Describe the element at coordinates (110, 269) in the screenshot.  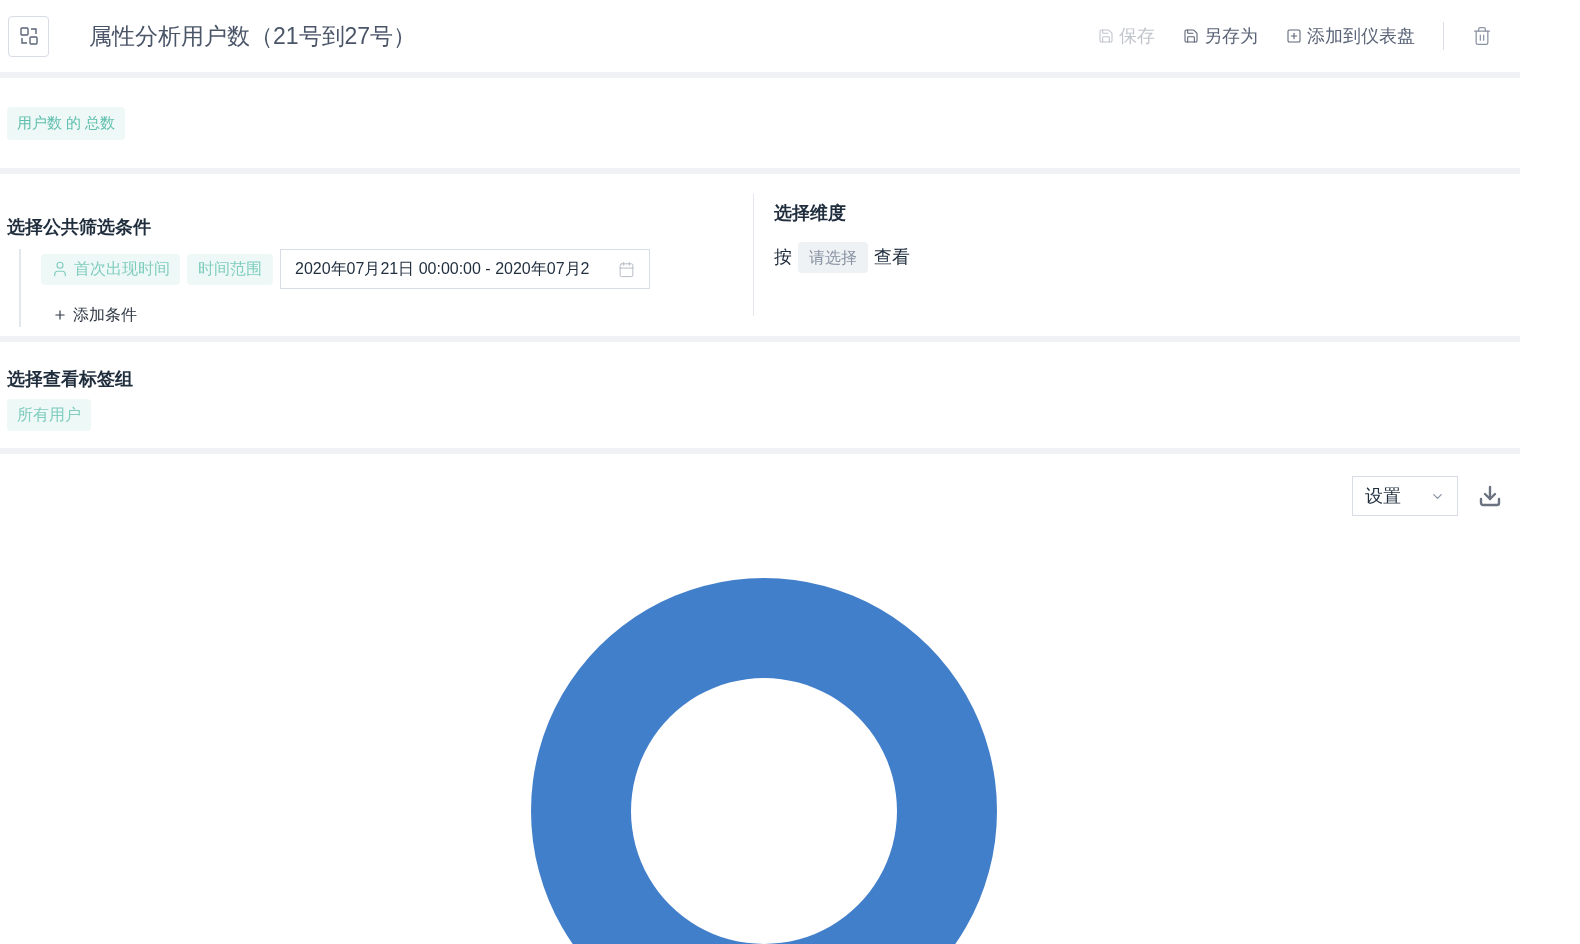
I see `property-tag: 首次出现时间` at that location.